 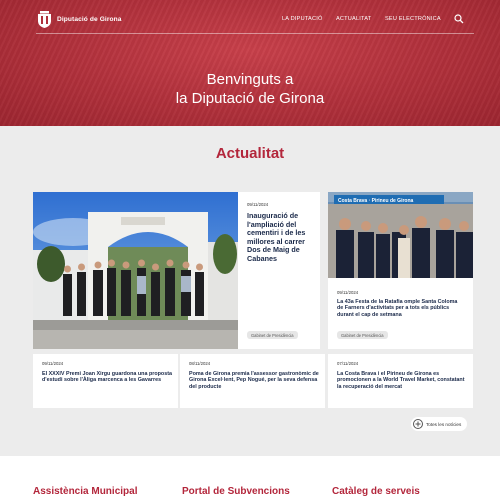 I want to click on news-card-1-date: 09/11/2024, so click(x=53, y=363).